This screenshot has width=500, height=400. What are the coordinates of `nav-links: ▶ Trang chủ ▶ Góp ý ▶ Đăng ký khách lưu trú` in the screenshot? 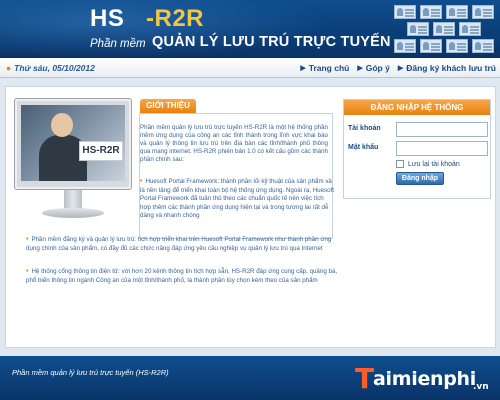 It's located at (398, 68).